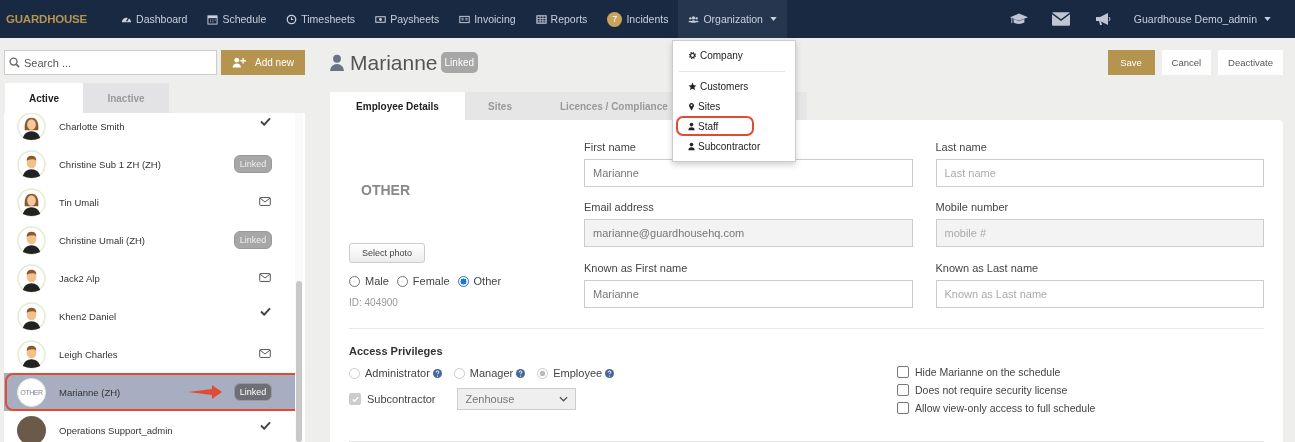 The height and width of the screenshot is (442, 1295). I want to click on staff-name: Marianne (ZH), so click(90, 392).